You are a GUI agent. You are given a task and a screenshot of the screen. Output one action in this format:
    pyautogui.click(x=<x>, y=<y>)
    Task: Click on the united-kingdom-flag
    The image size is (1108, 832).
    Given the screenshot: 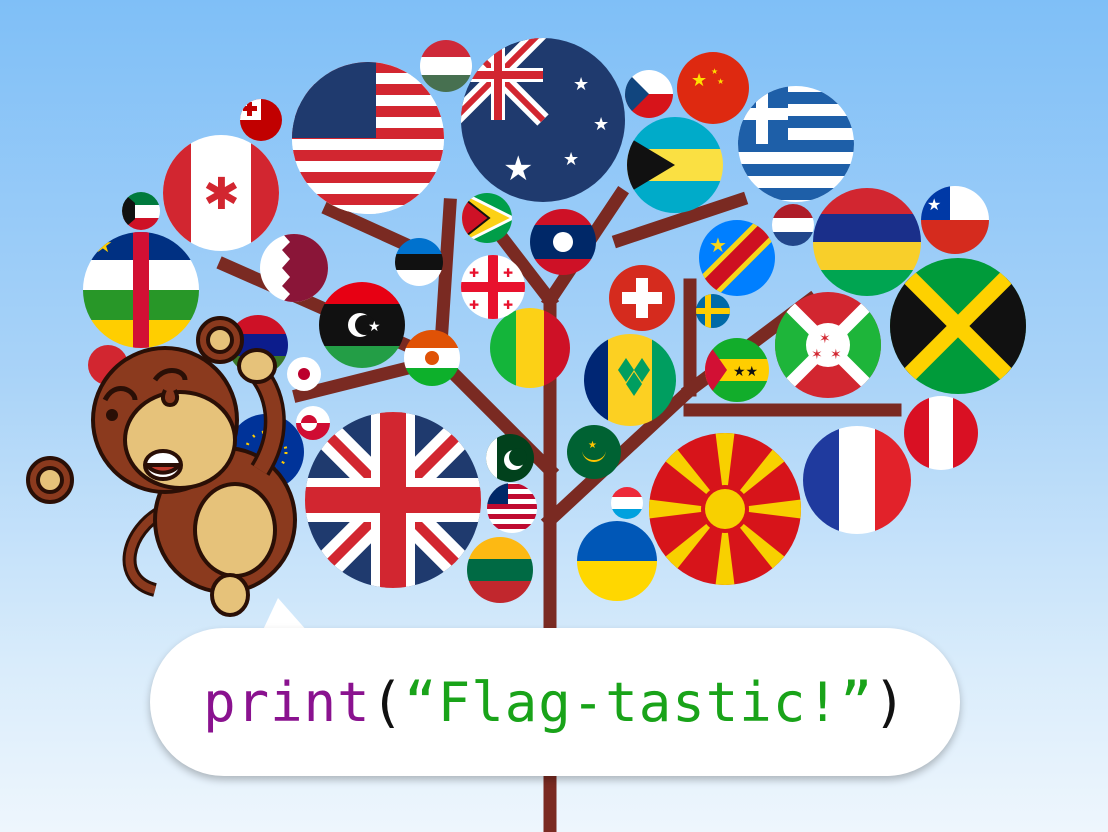 What is the action you would take?
    pyautogui.click(x=393, y=500)
    